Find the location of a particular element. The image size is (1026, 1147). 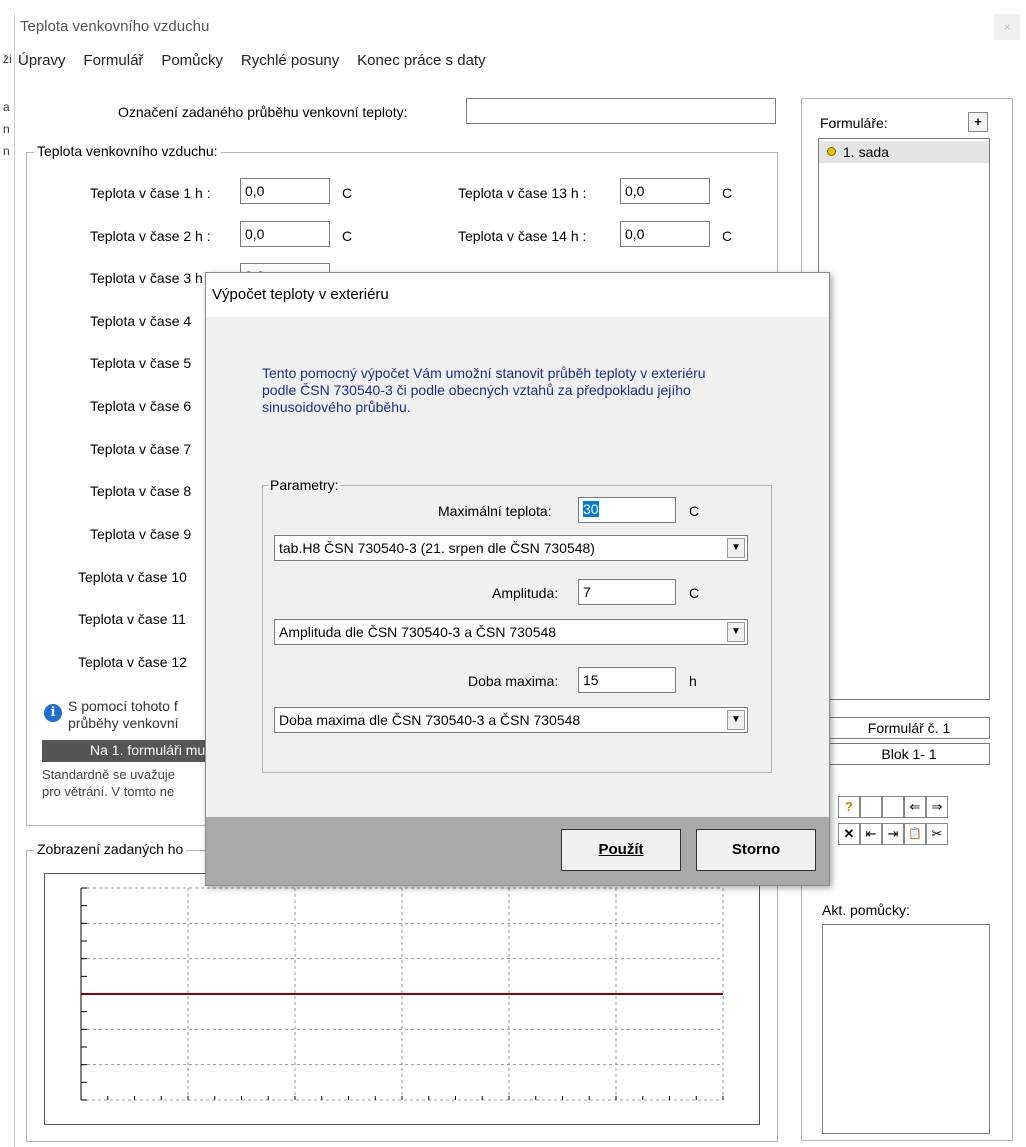

apply-button-label: Použít is located at coordinates (621, 849).